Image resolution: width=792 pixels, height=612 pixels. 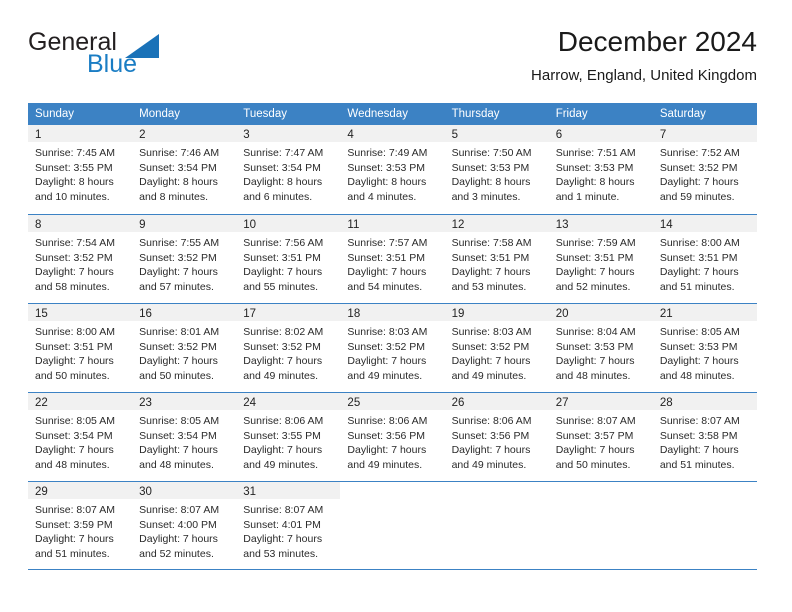 I want to click on sunrise-text: Sunrise: 7:51 AM, so click(x=595, y=153).